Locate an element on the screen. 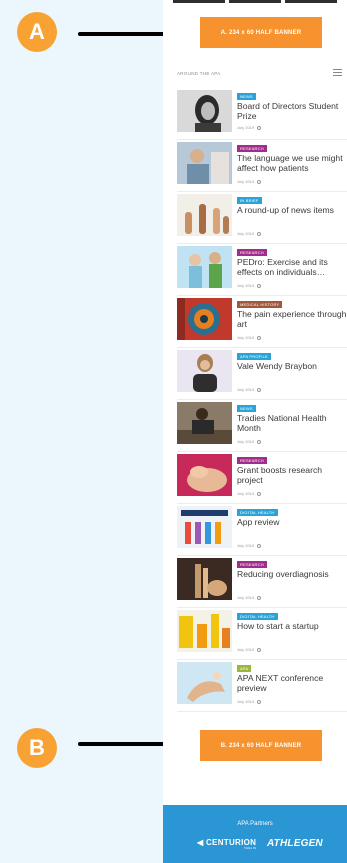  article-title: Board of Directors Student Prize is located at coordinates (292, 111).